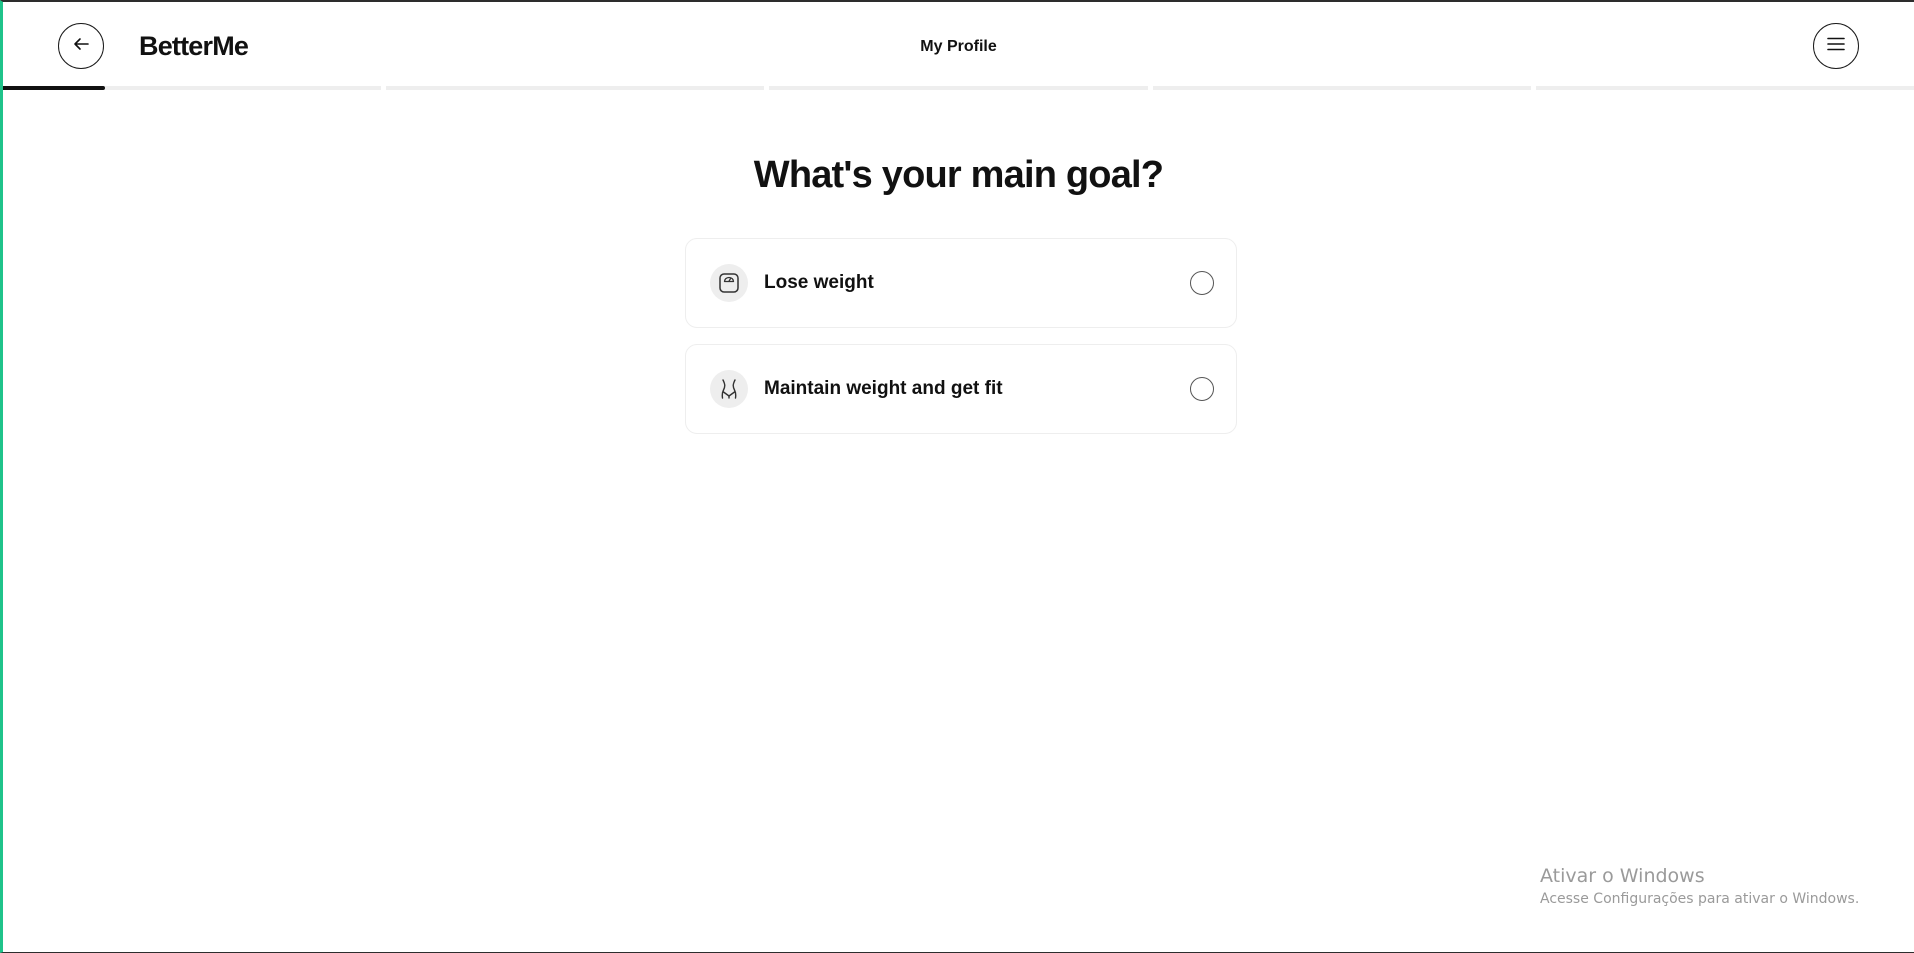  Describe the element at coordinates (729, 389) in the screenshot. I see `waist-icon` at that location.